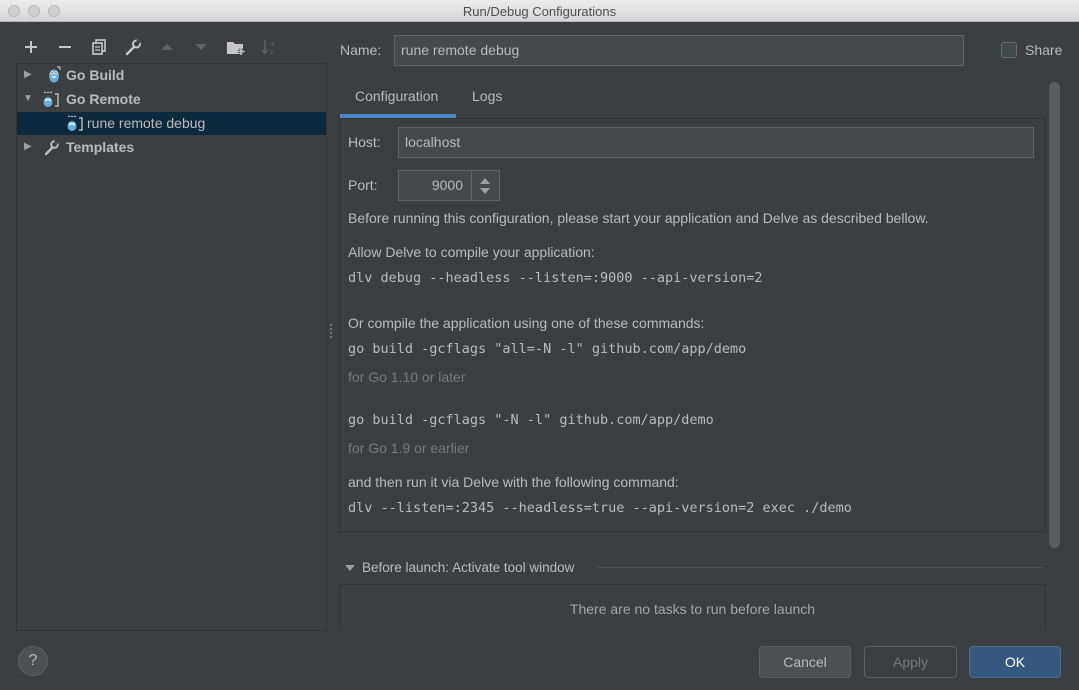 The image size is (1079, 690). I want to click on name-label: Name:, so click(361, 50).